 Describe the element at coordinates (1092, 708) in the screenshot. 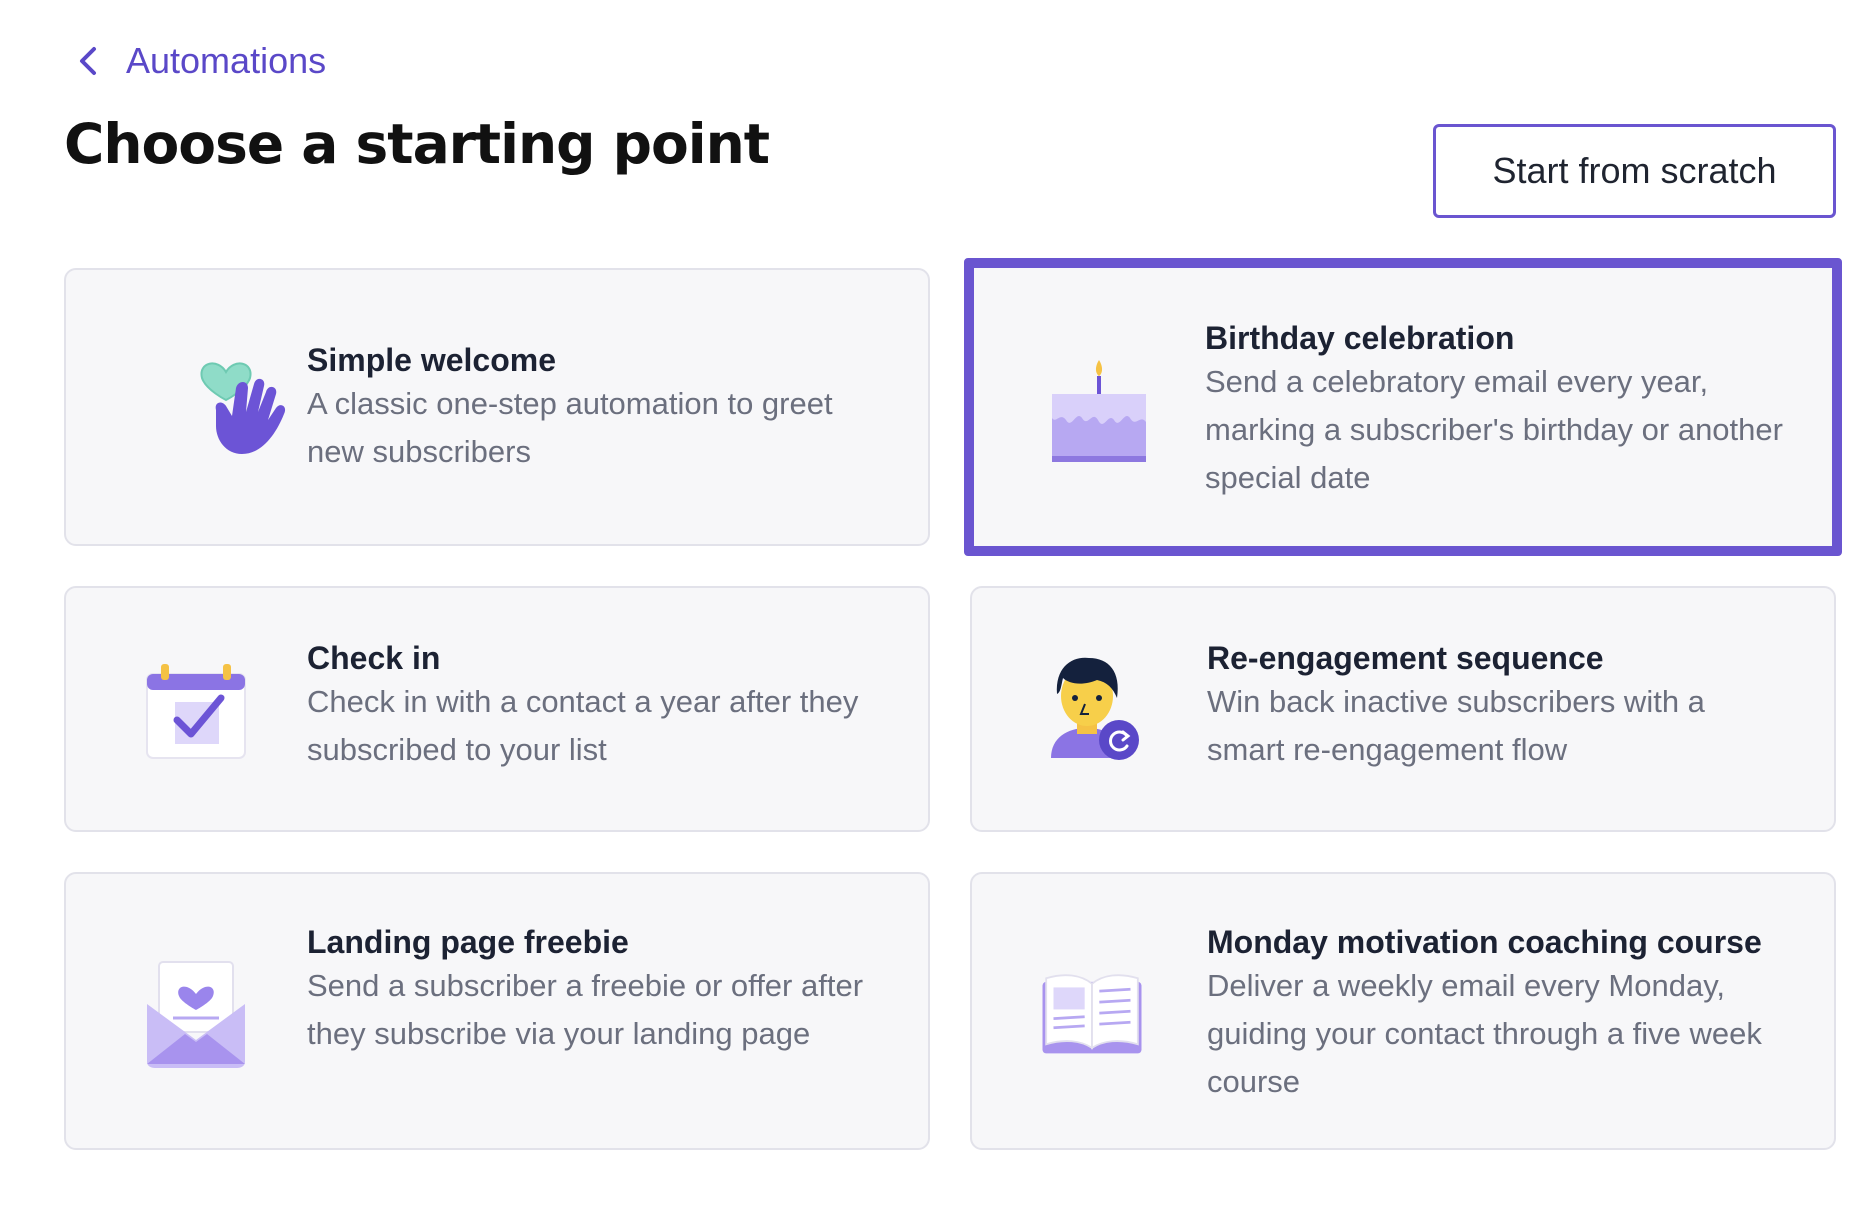

I see `person-refresh-icon` at that location.